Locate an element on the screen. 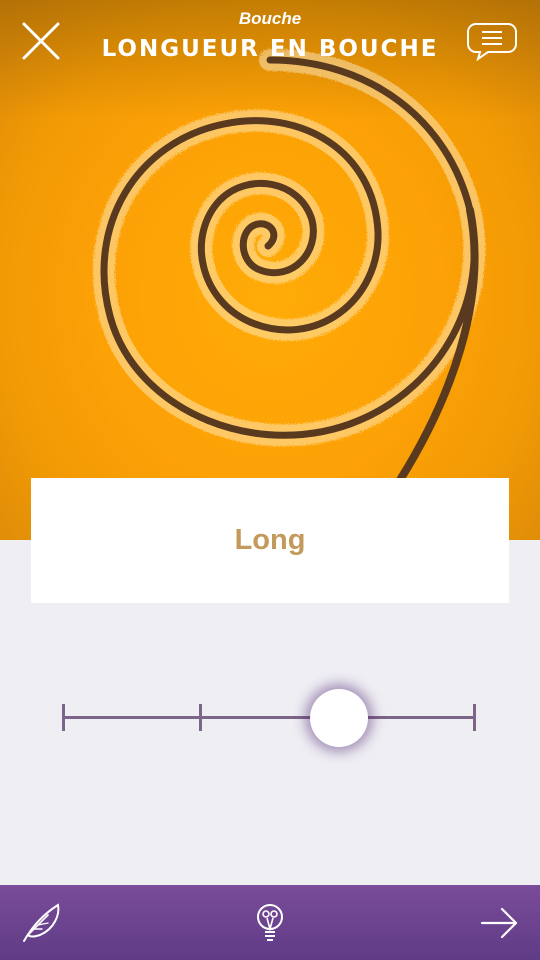  lightbulb-icon is located at coordinates (270, 922).